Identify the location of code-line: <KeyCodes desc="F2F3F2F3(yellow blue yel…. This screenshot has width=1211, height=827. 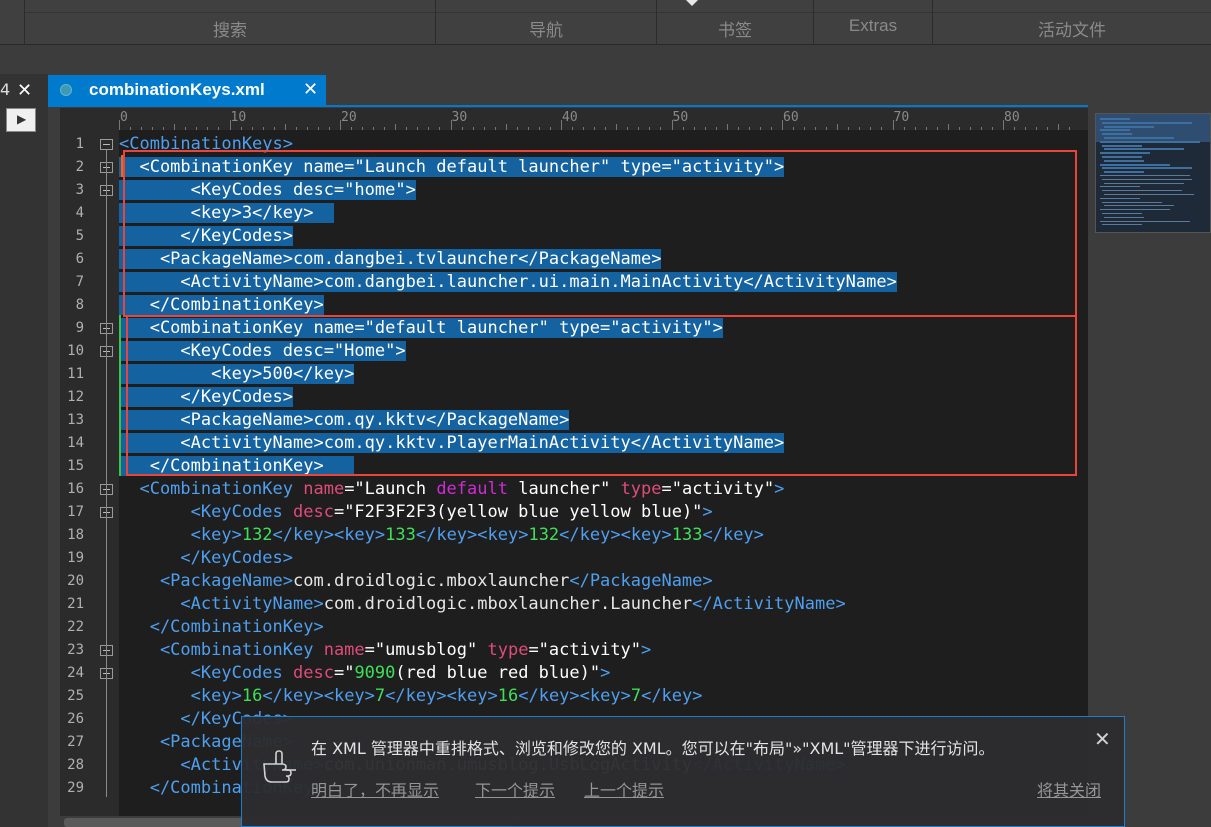
(603, 512).